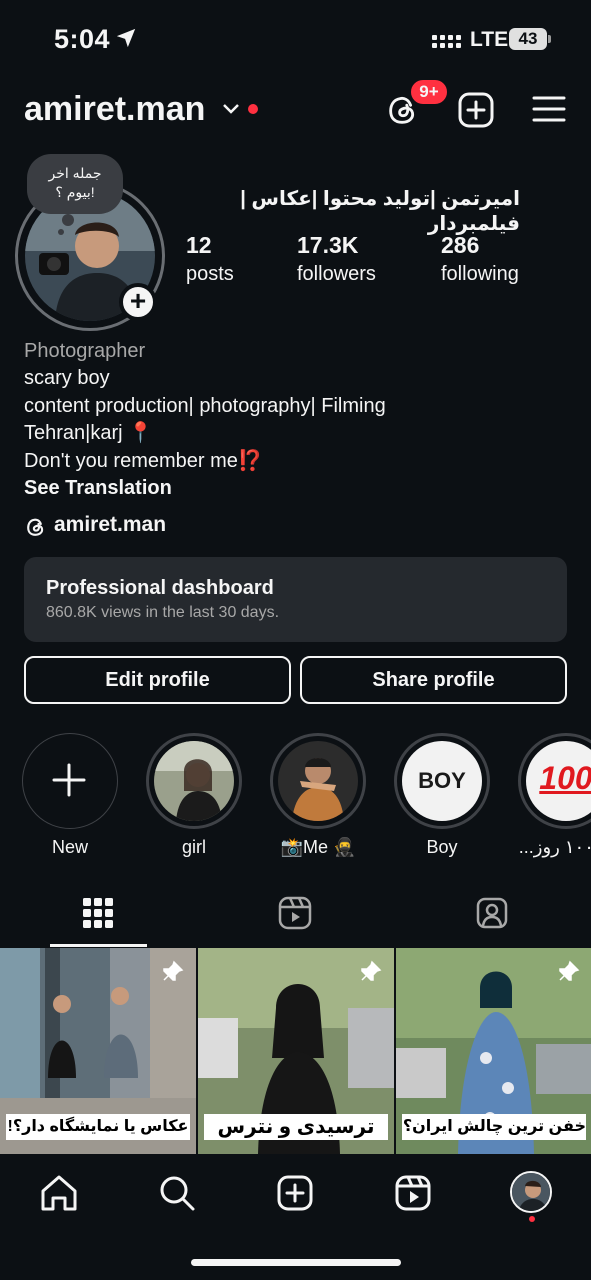 This screenshot has height=1280, width=591. Describe the element at coordinates (565, 778) in the screenshot. I see `highlight-cover-text: 100` at that location.